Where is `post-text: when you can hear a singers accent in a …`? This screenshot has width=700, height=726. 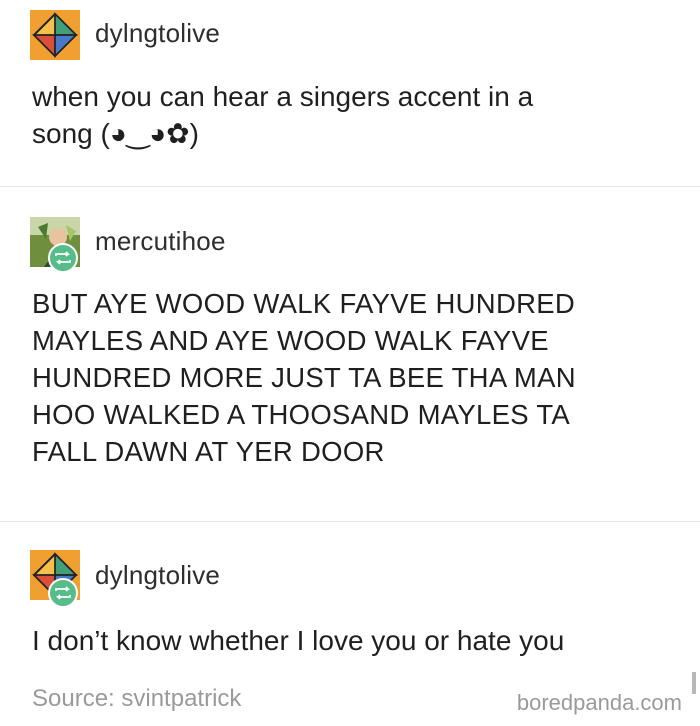
post-text: when you can hear a singers accent in a … is located at coordinates (283, 115).